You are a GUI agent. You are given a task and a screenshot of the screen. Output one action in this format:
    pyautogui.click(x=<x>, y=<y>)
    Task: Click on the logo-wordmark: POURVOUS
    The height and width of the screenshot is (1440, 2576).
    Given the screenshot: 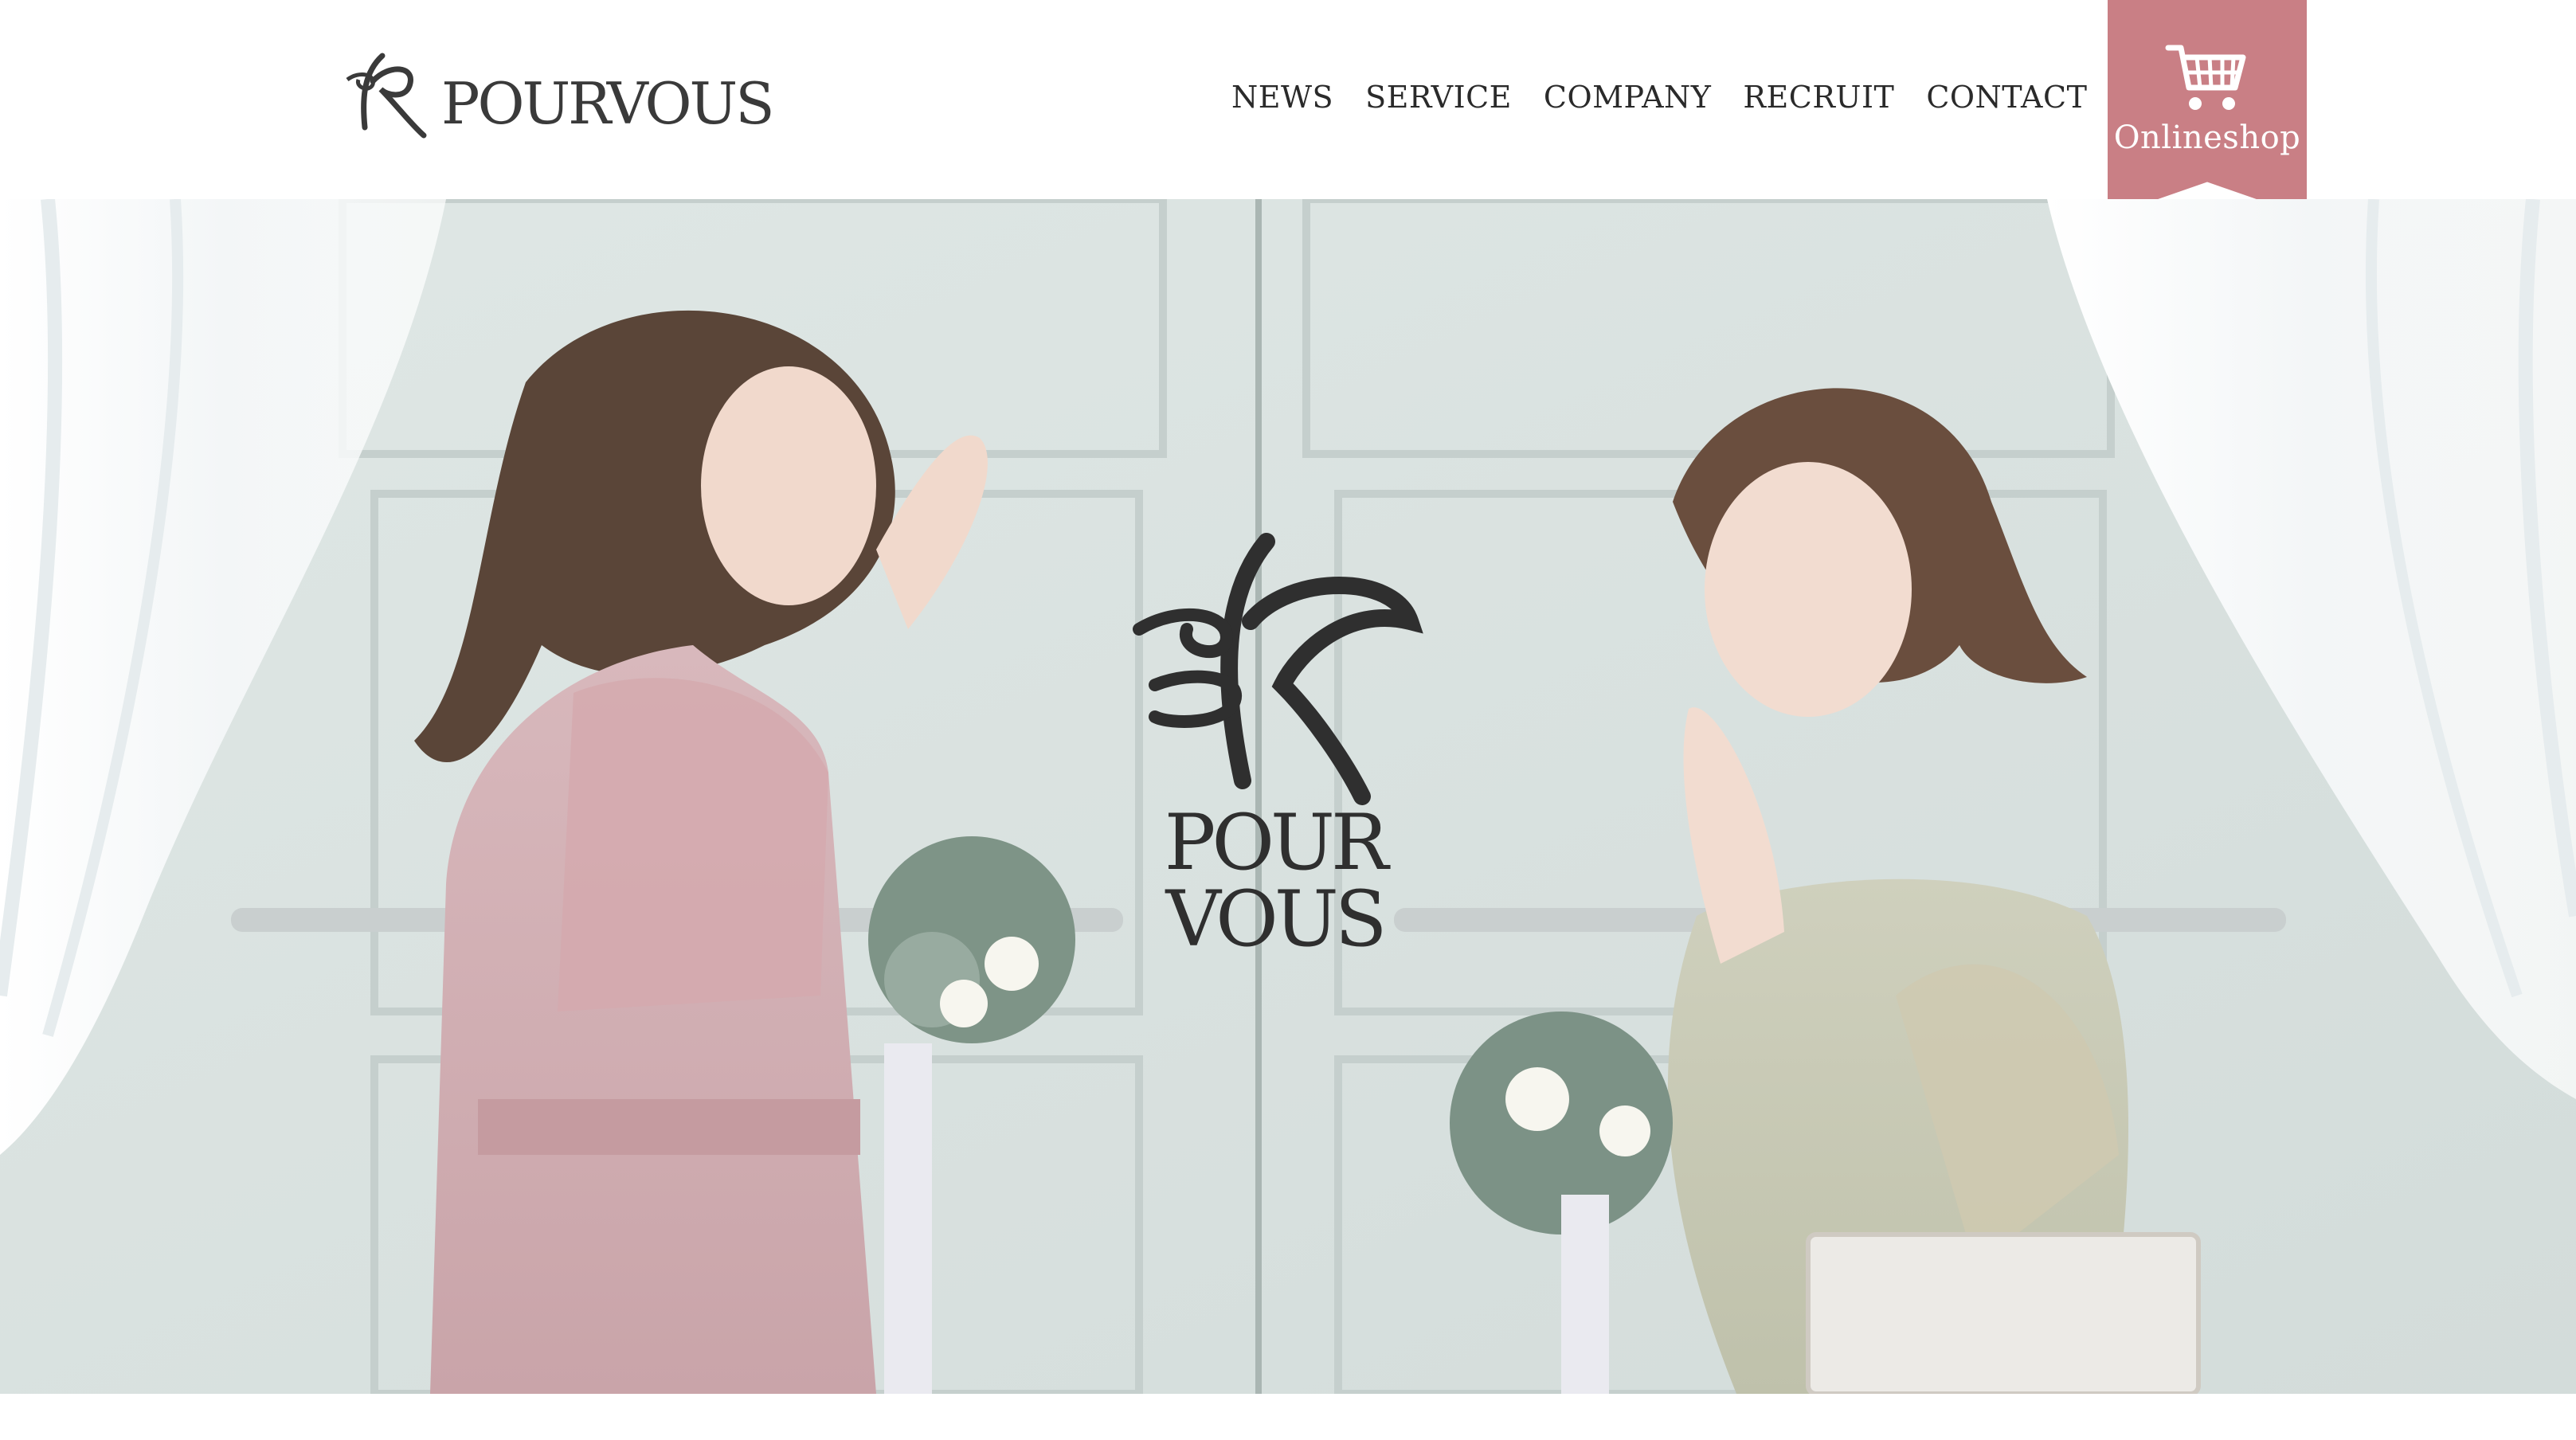 What is the action you would take?
    pyautogui.click(x=608, y=103)
    